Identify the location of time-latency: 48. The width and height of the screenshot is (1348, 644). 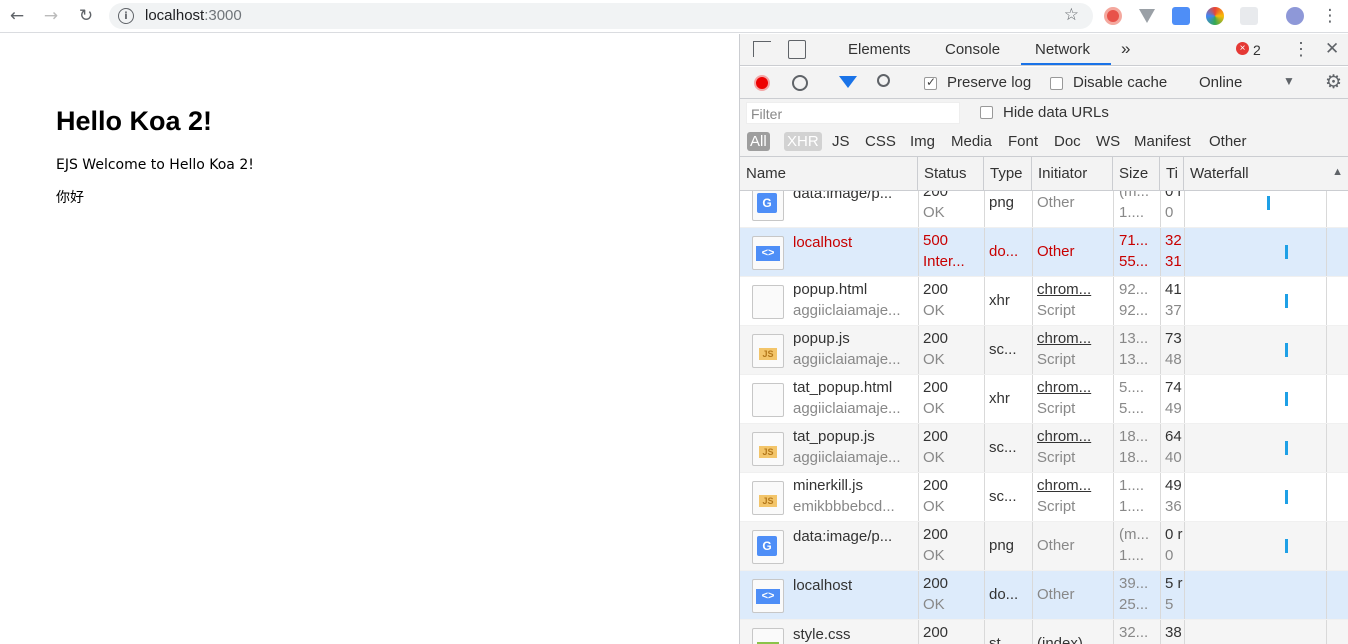
(1173, 359).